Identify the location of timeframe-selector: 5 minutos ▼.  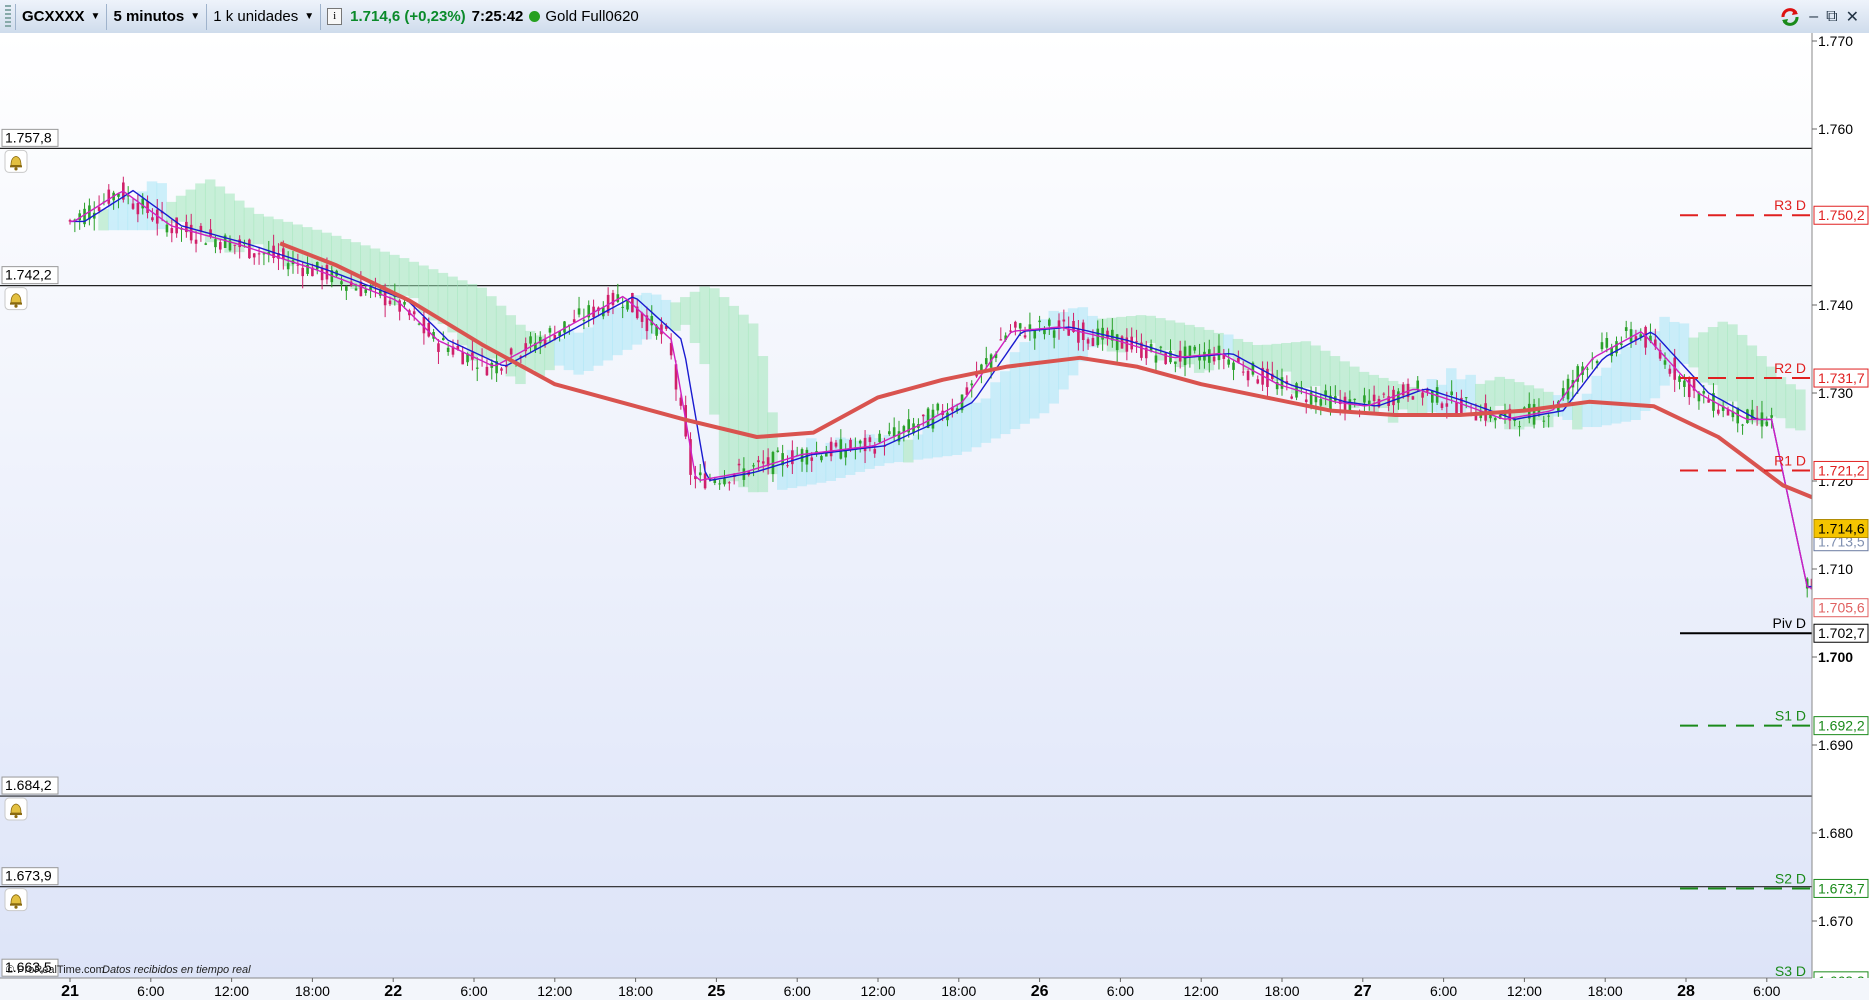
(156, 16).